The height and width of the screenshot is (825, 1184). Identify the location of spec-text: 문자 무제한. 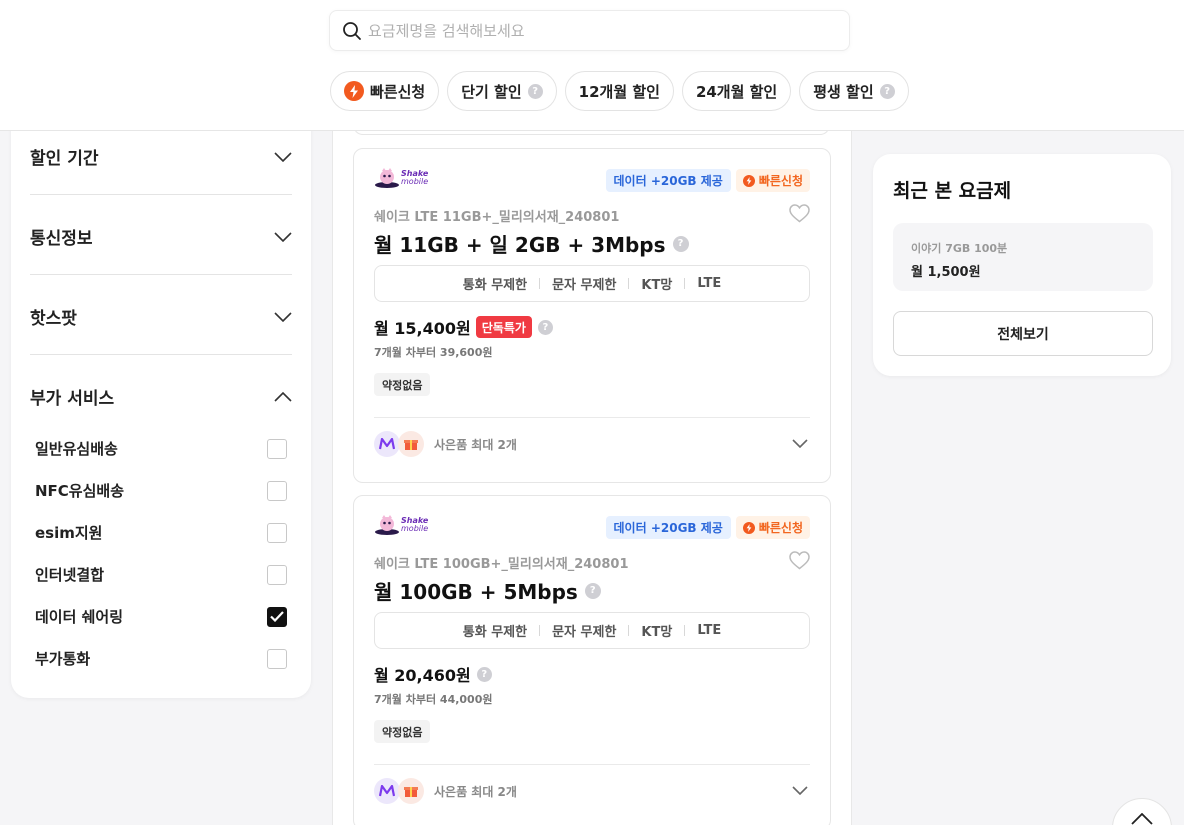
(584, 285).